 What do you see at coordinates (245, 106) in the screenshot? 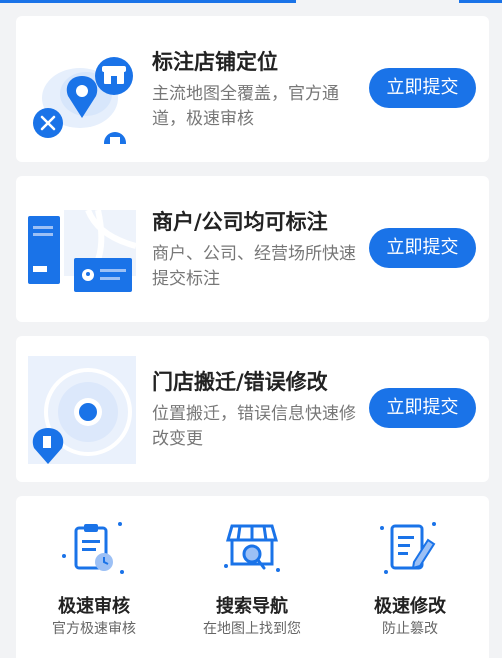
I see `card-description: 主流地图全覆盖，官方通道，极速审核` at bounding box center [245, 106].